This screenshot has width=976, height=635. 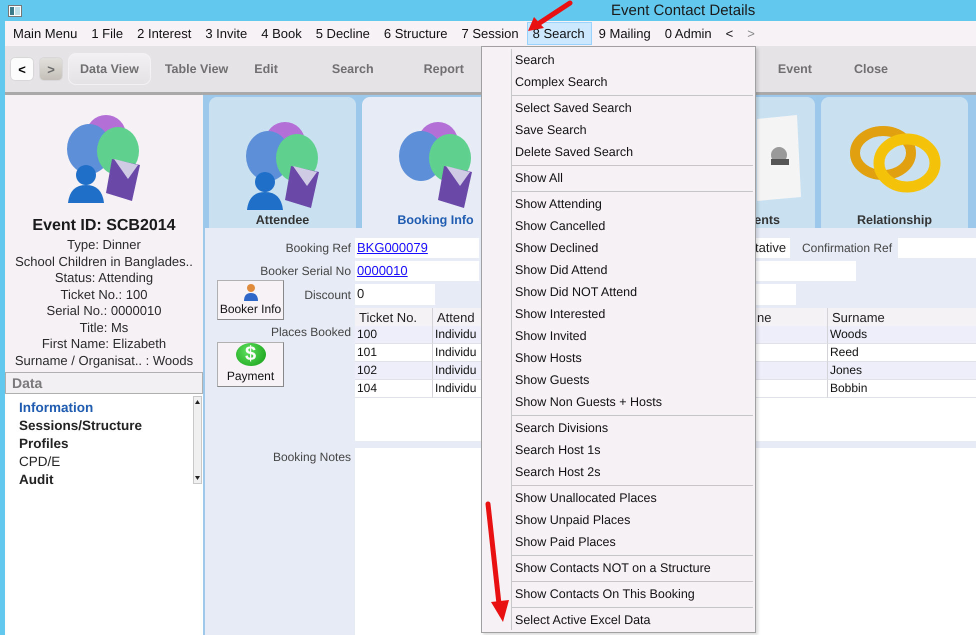 I want to click on summary-line: School Children in Banglades.., so click(x=104, y=262).